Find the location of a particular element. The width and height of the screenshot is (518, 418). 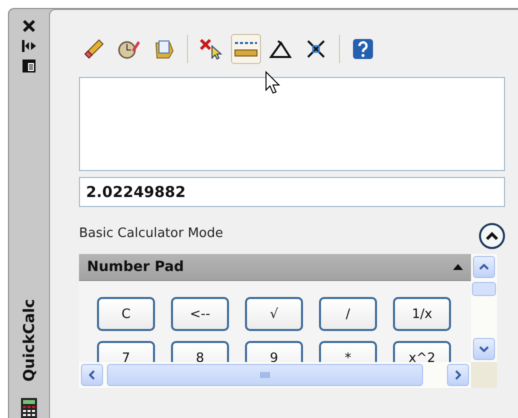

collapse-button is located at coordinates (492, 236).